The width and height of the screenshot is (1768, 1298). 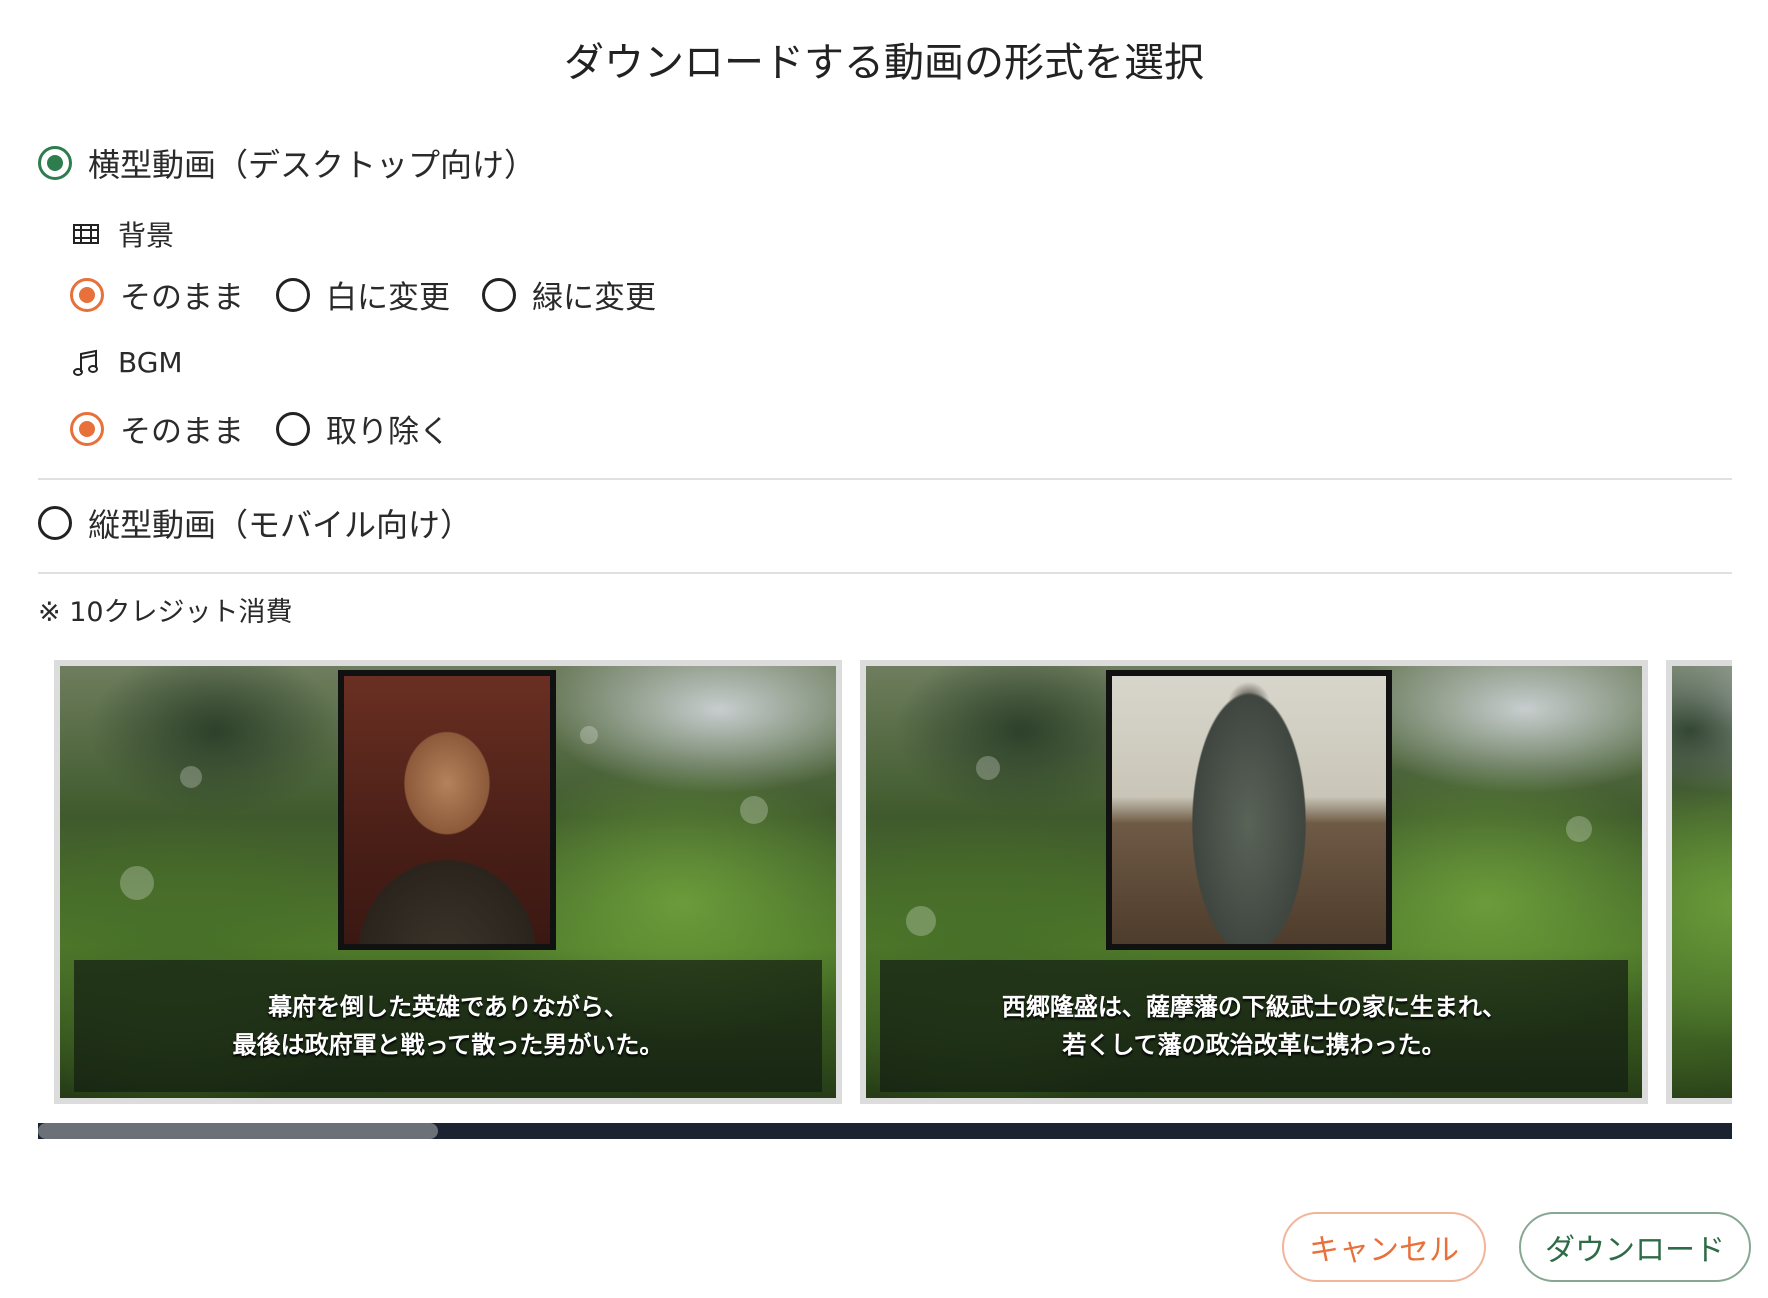 I want to click on background-keep-radio, so click(x=87, y=294).